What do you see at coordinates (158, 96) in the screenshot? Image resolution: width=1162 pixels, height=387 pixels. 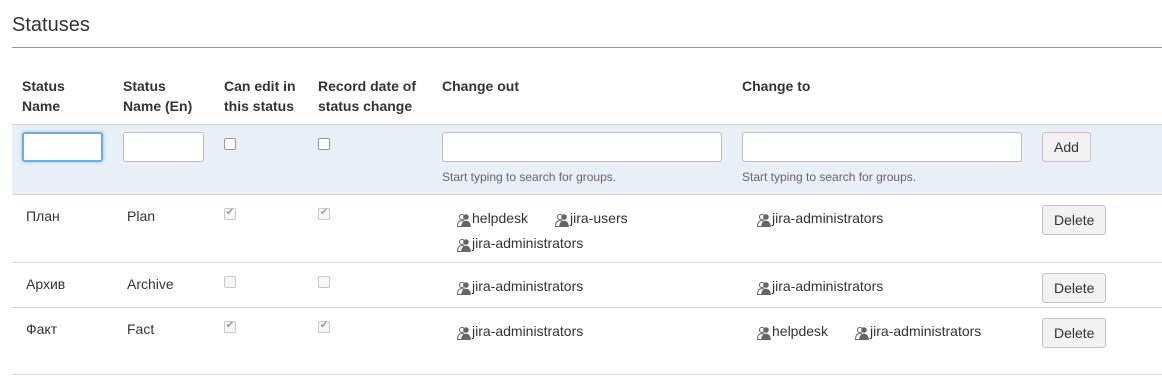 I see `header-status-name-en: Status Name (En)` at bounding box center [158, 96].